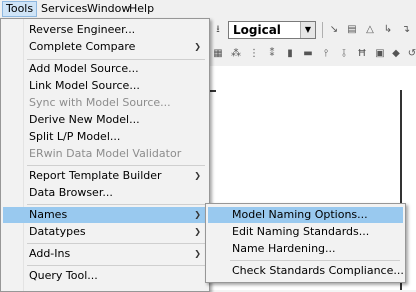 Image resolution: width=416 pixels, height=292 pixels. What do you see at coordinates (290, 54) in the screenshot?
I see `bar-icon: ▮` at bounding box center [290, 54].